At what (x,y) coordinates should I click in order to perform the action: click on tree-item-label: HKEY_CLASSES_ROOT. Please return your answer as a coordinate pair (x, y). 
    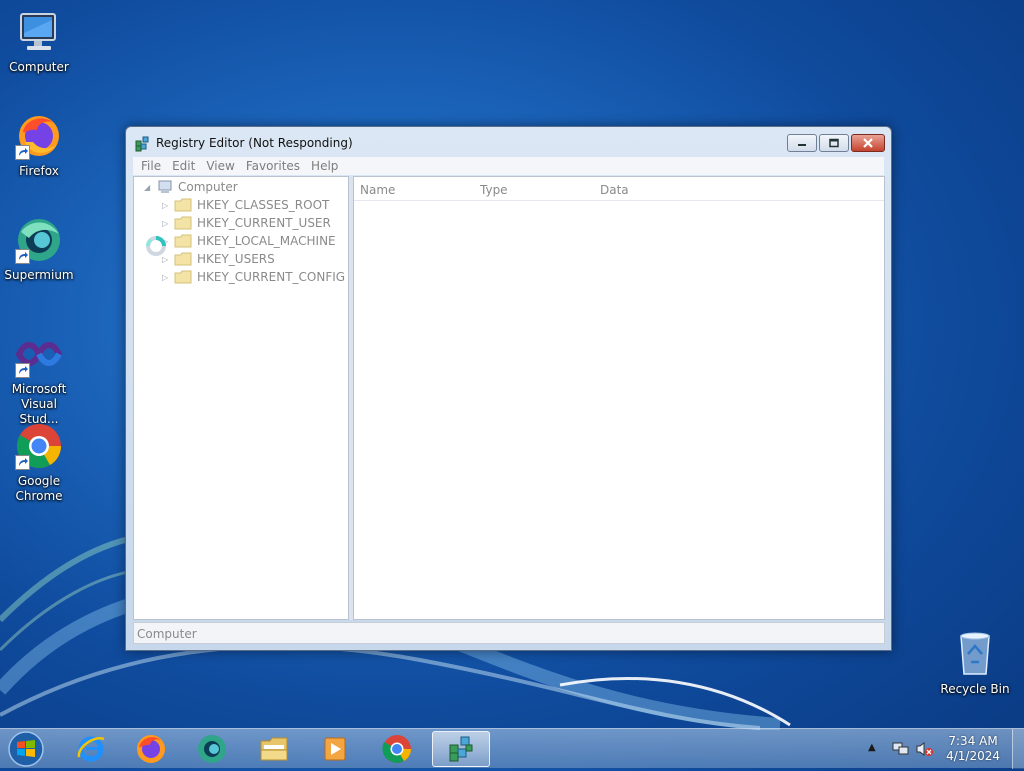
    Looking at the image, I should click on (263, 205).